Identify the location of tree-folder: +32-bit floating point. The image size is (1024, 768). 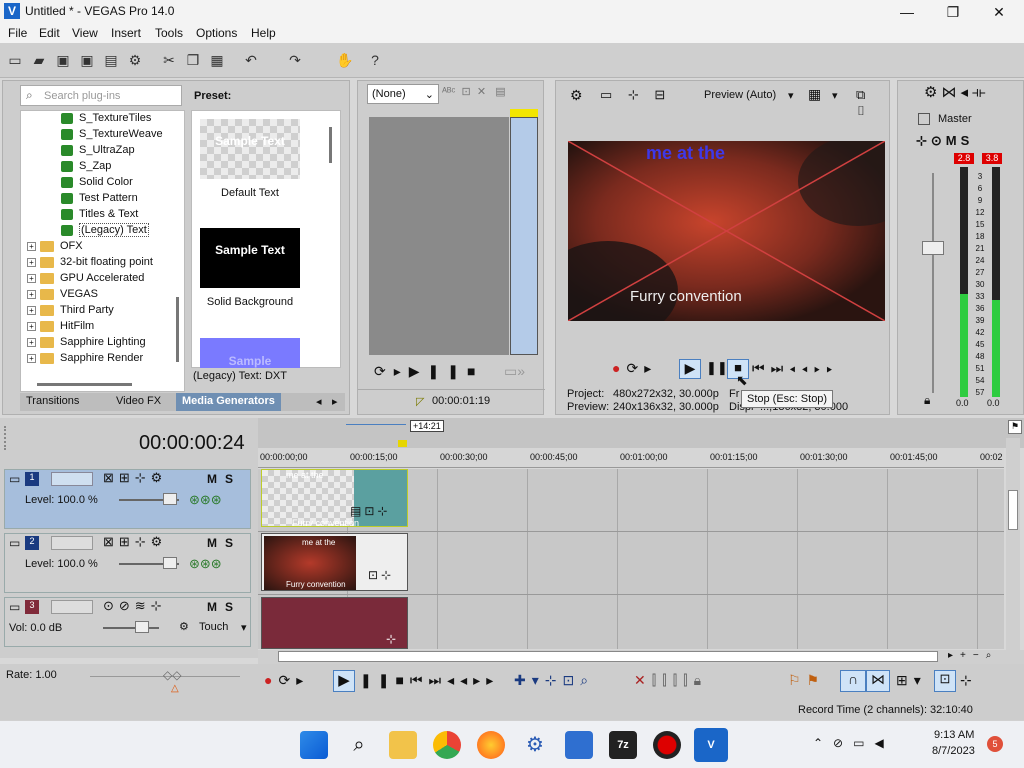
(90, 264).